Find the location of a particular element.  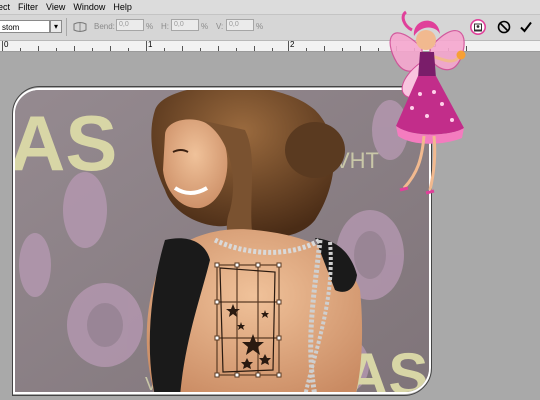

ruler-label: 1 is located at coordinates (150, 44).